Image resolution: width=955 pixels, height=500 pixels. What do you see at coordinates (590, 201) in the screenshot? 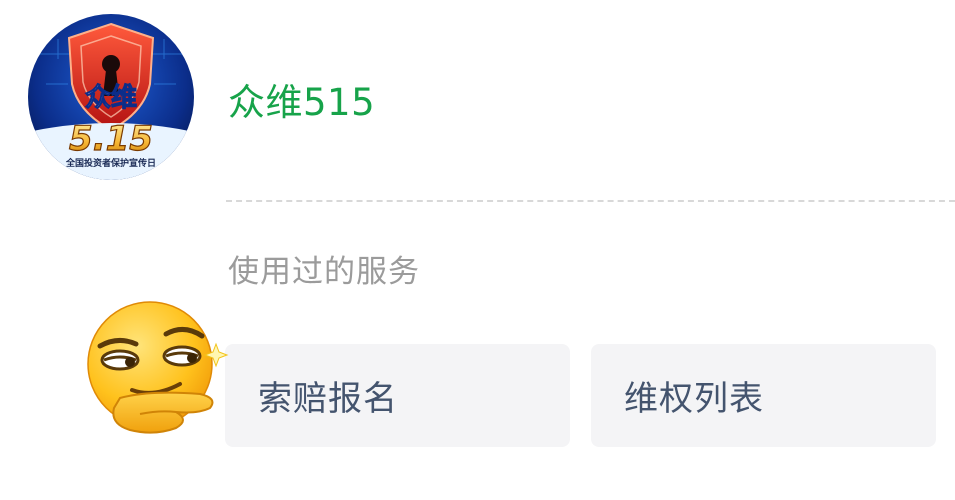
I see `section-divider` at bounding box center [590, 201].